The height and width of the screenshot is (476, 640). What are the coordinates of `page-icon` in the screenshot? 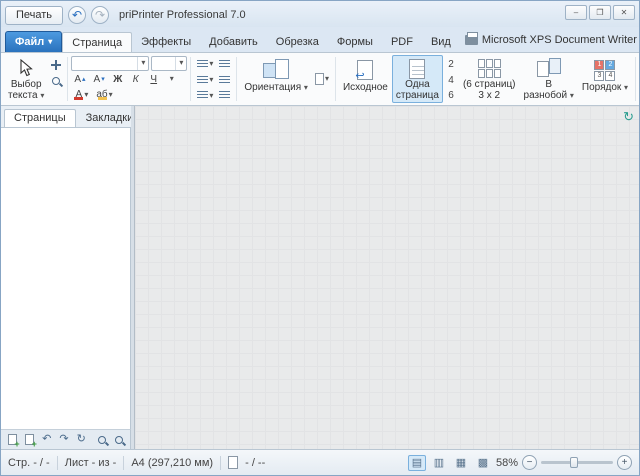 It's located at (233, 462).